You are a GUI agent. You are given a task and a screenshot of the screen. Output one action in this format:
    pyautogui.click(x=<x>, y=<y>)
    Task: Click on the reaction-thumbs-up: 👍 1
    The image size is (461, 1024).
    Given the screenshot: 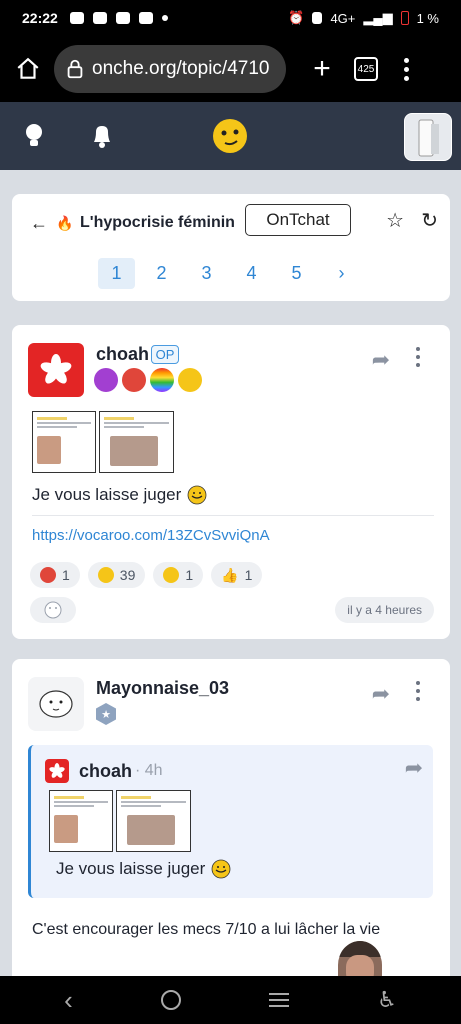 What is the action you would take?
    pyautogui.click(x=237, y=575)
    